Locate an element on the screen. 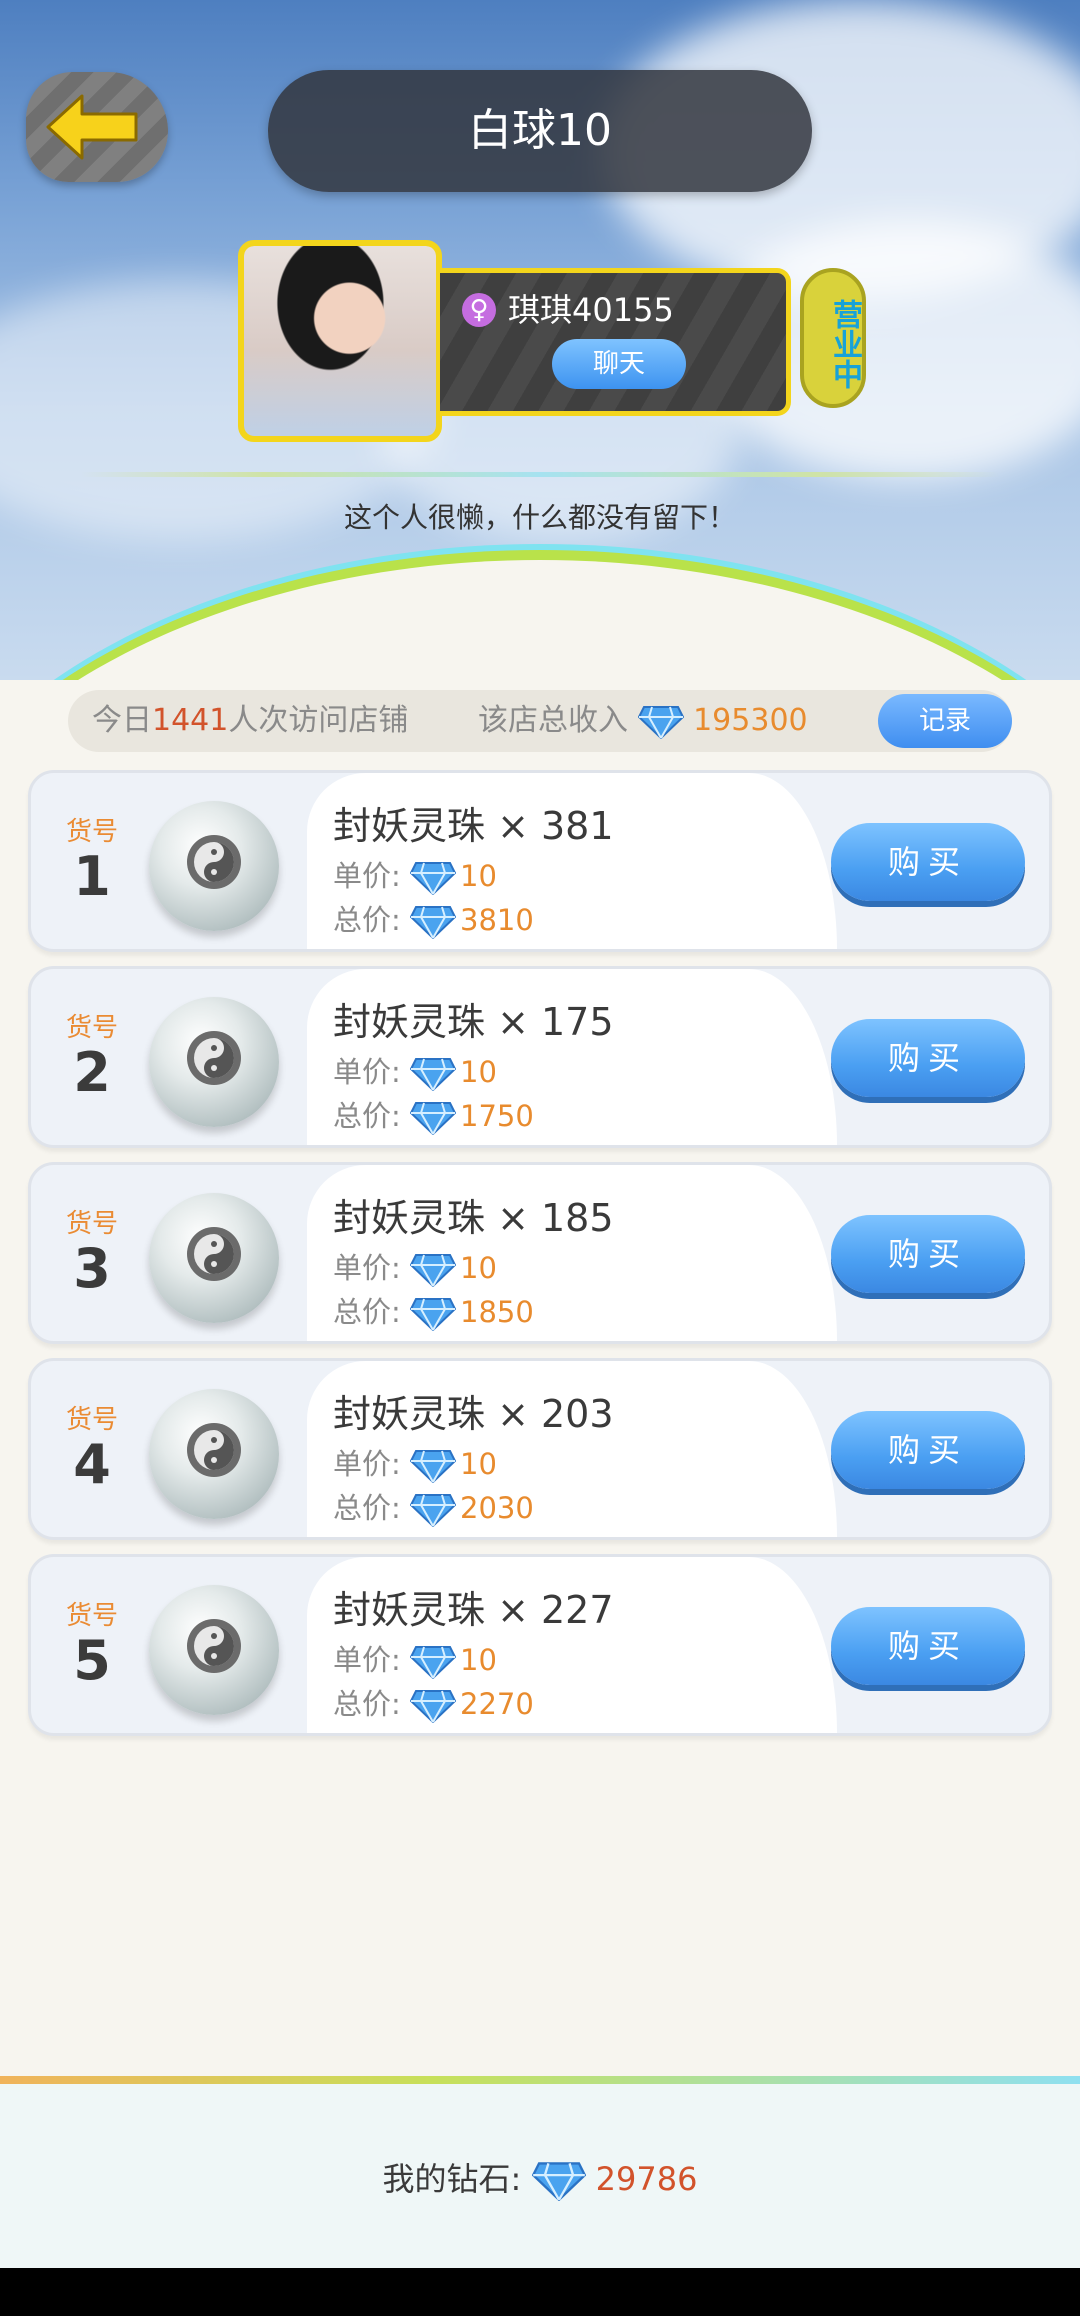 The width and height of the screenshot is (1080, 2316). income-stats: 该店总收入 195300 is located at coordinates (643, 721).